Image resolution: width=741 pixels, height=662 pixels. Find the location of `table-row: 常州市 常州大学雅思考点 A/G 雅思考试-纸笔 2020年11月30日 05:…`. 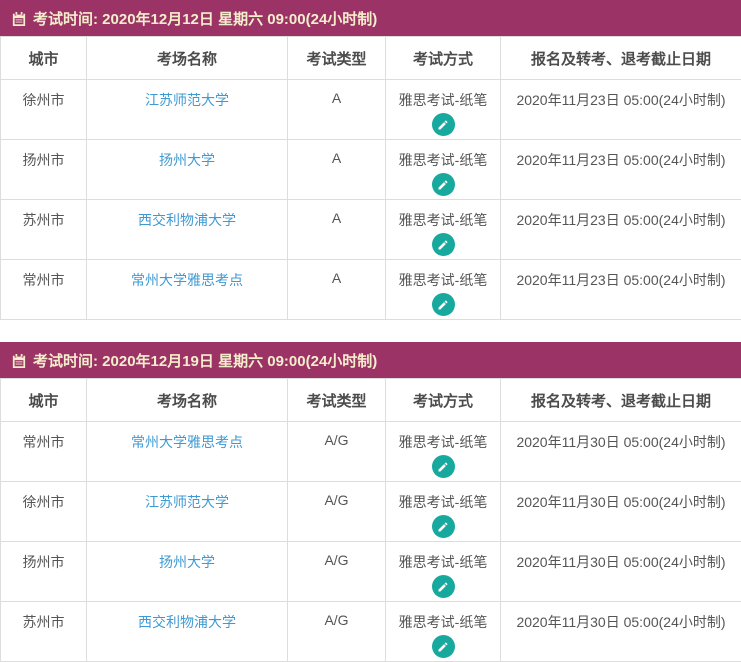

table-row: 常州市 常州大学雅思考点 A/G 雅思考试-纸笔 2020年11月30日 05:… is located at coordinates (371, 452).